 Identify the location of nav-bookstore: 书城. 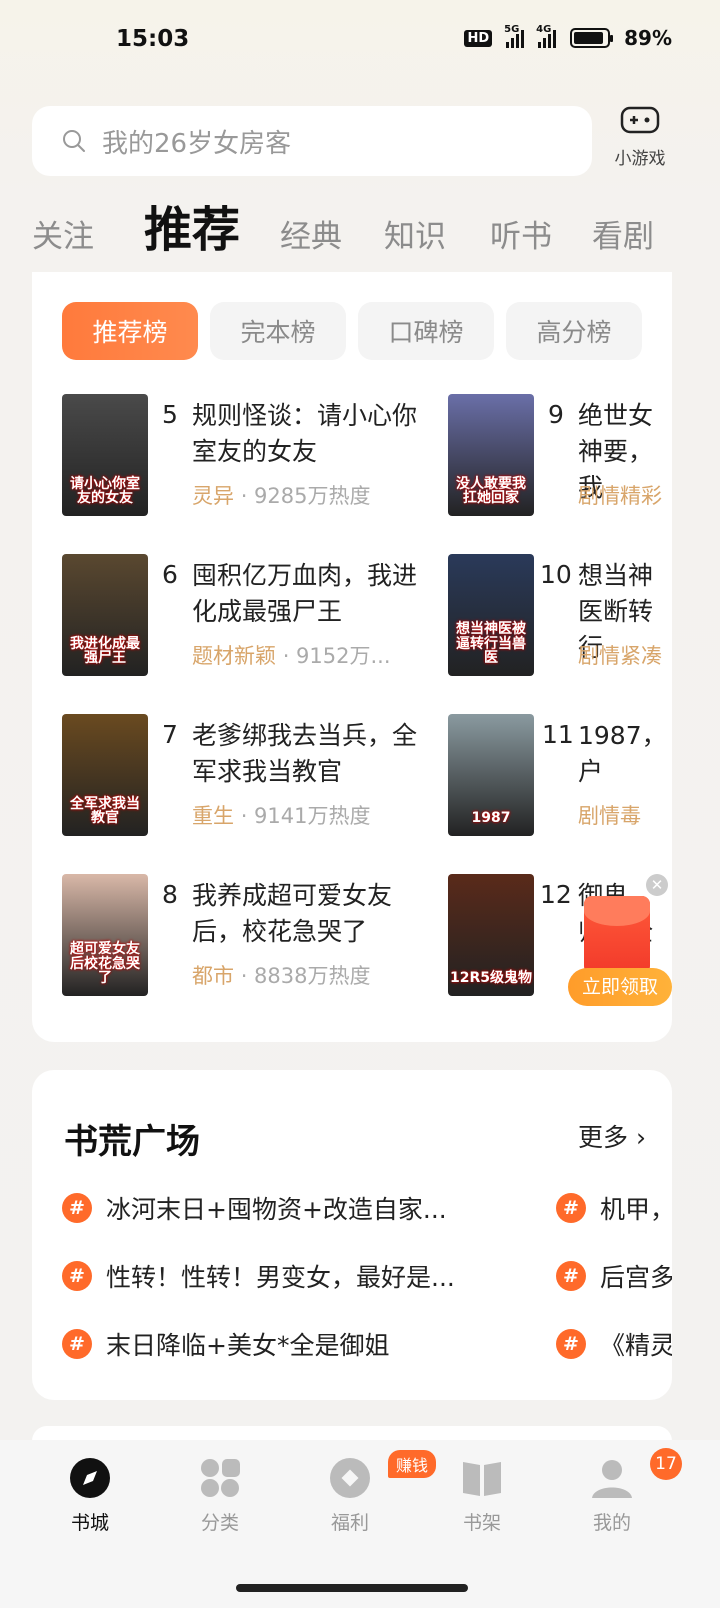
(90, 1495).